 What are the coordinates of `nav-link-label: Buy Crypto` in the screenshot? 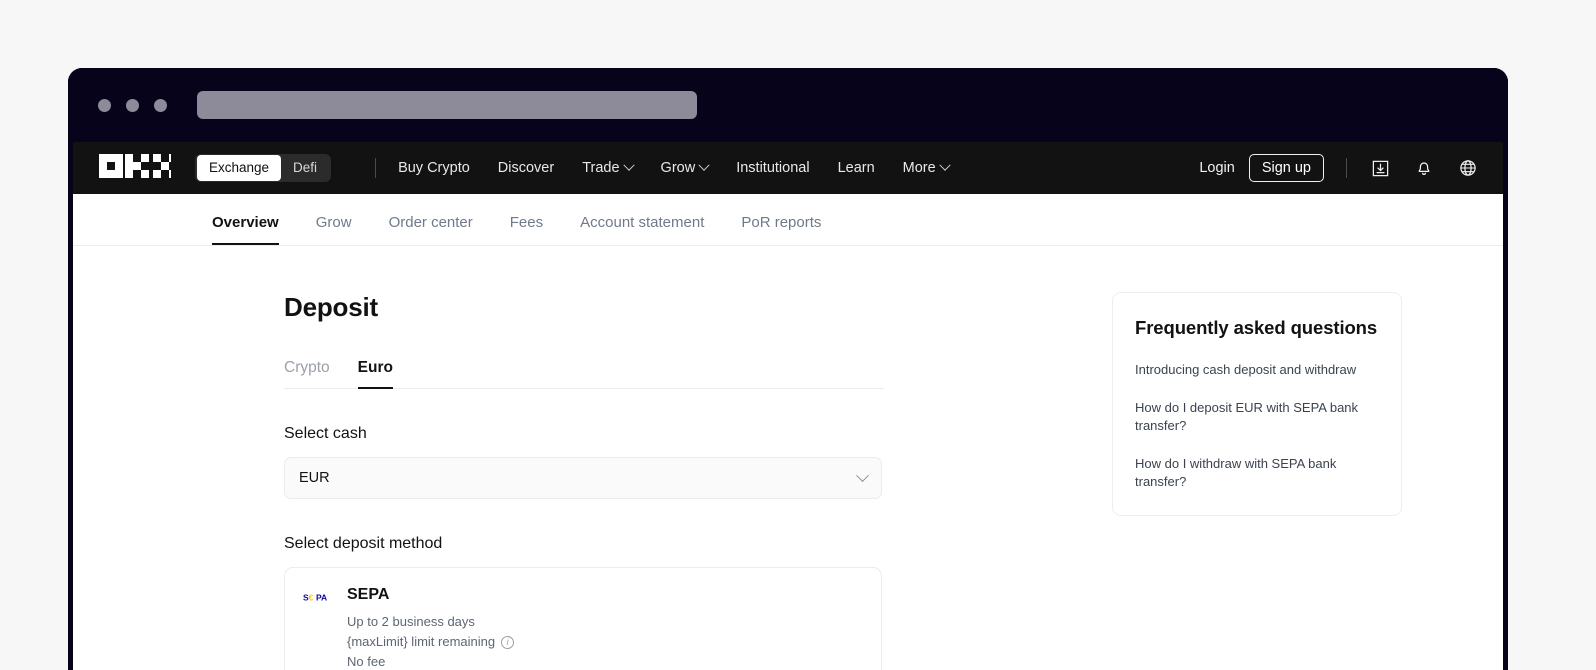 It's located at (434, 168).